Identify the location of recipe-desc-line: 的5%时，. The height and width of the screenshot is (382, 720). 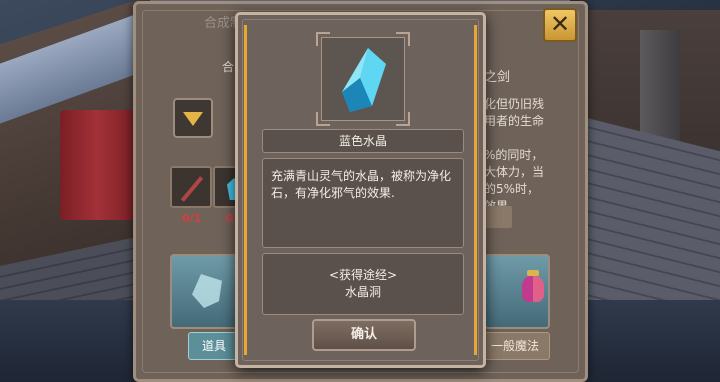
(512, 189).